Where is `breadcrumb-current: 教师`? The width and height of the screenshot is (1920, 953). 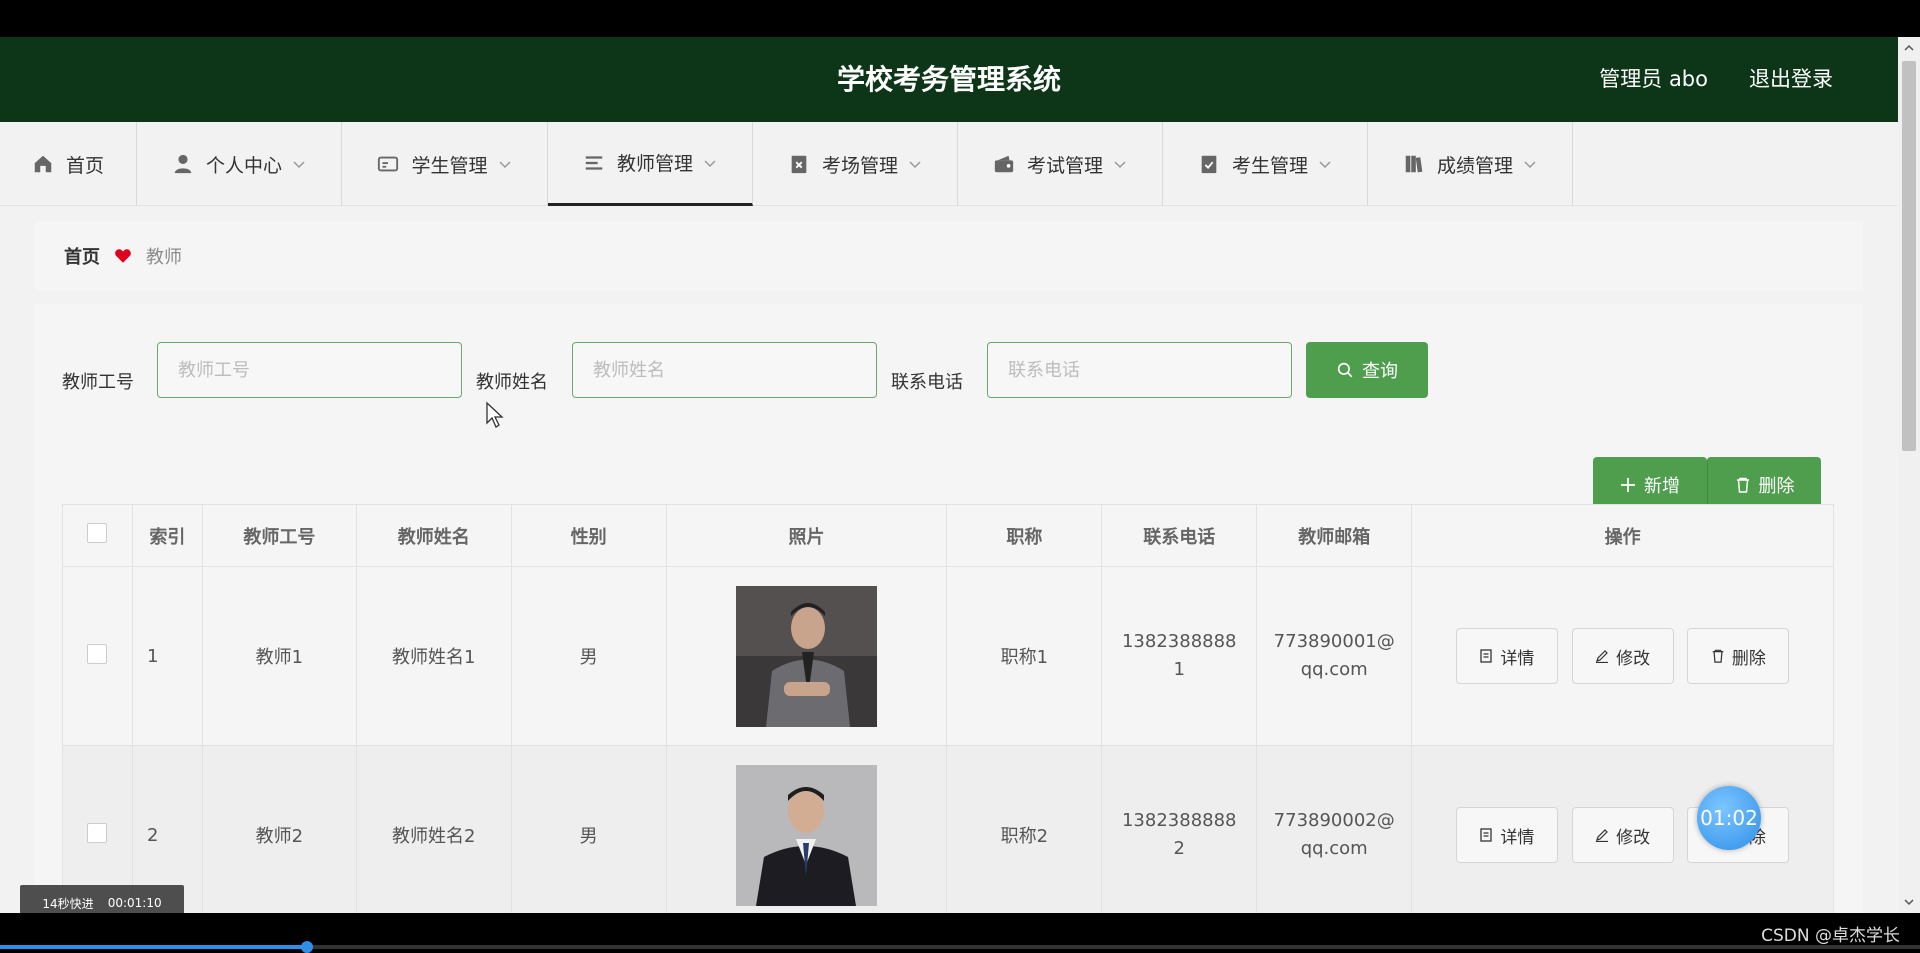
breadcrumb-current: 教师 is located at coordinates (164, 257).